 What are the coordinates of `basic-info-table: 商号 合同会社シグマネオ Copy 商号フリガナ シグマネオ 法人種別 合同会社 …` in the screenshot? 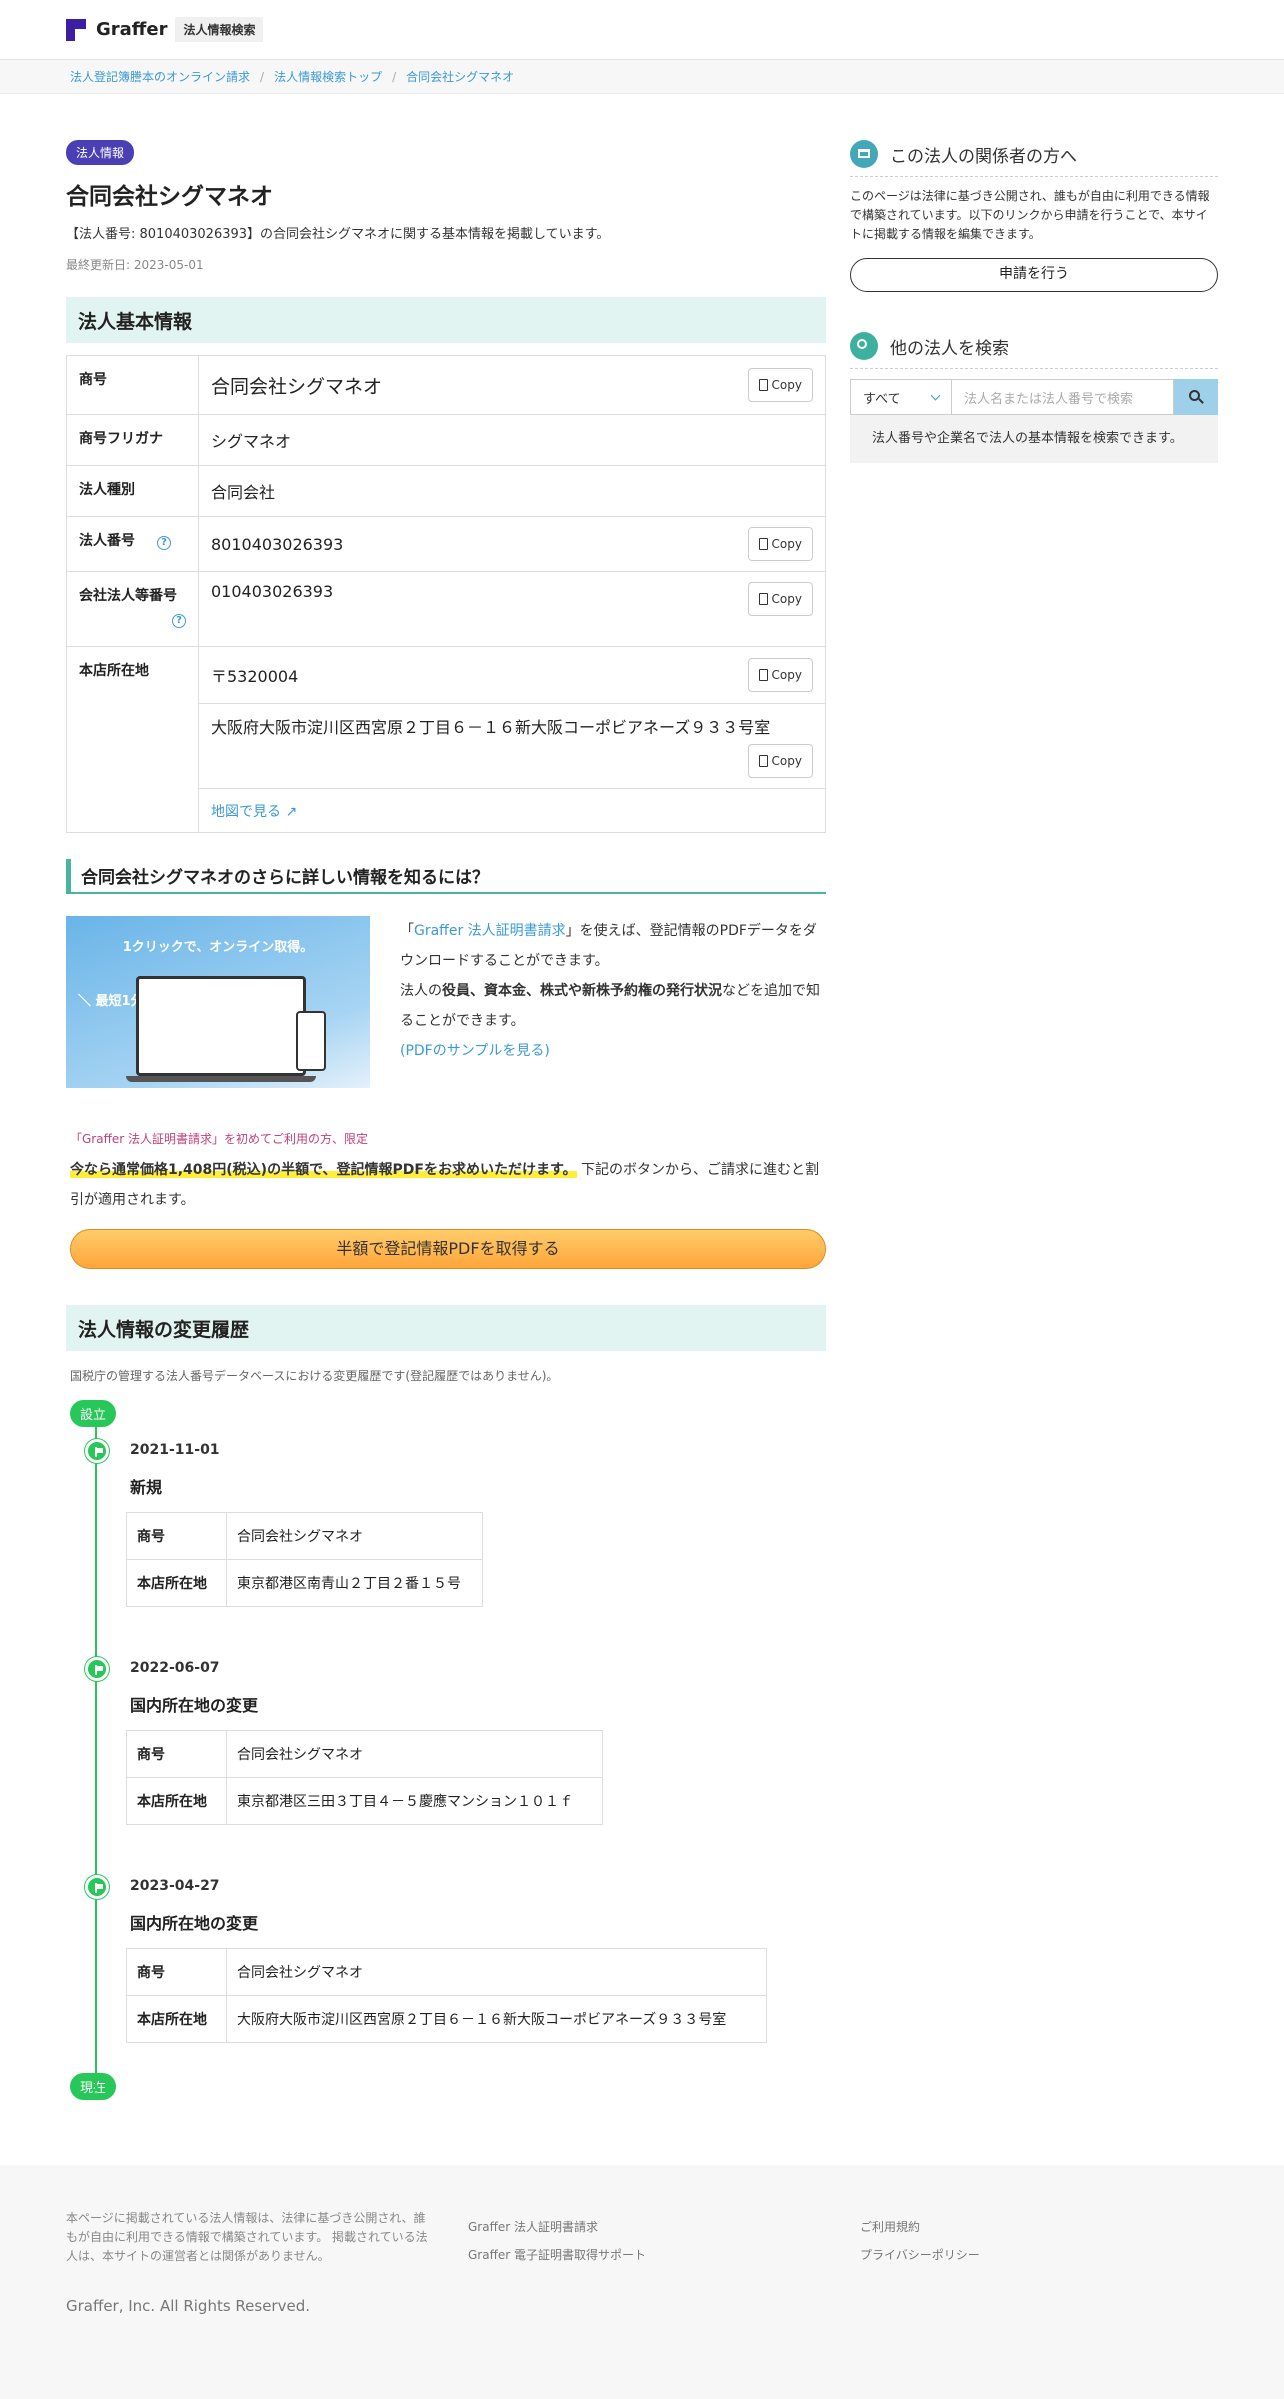 It's located at (446, 594).